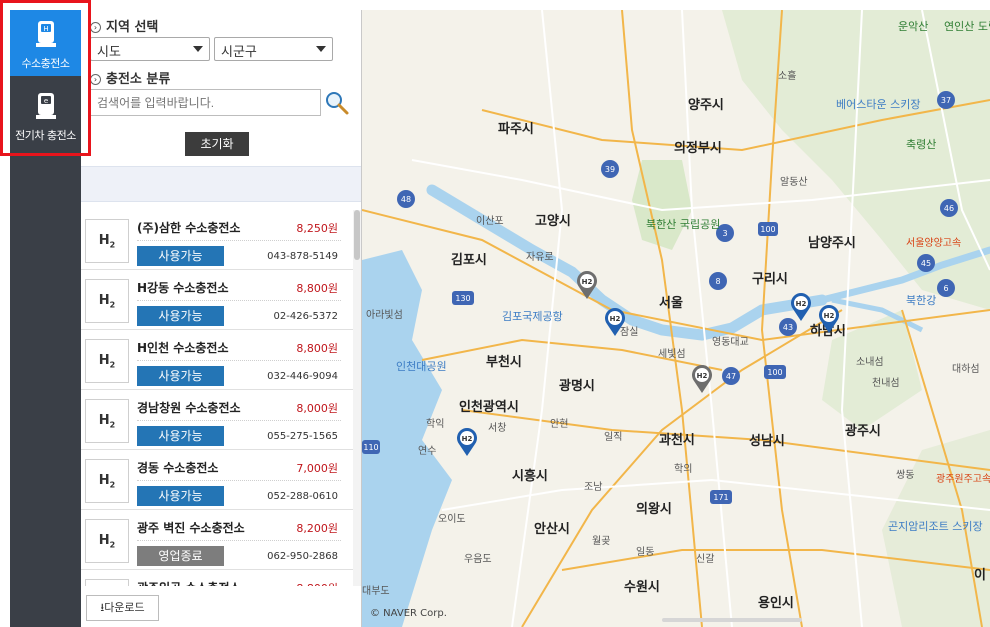 This screenshot has width=990, height=627. Describe the element at coordinates (302, 556) in the screenshot. I see `station-phone: 062-950-2868` at that location.